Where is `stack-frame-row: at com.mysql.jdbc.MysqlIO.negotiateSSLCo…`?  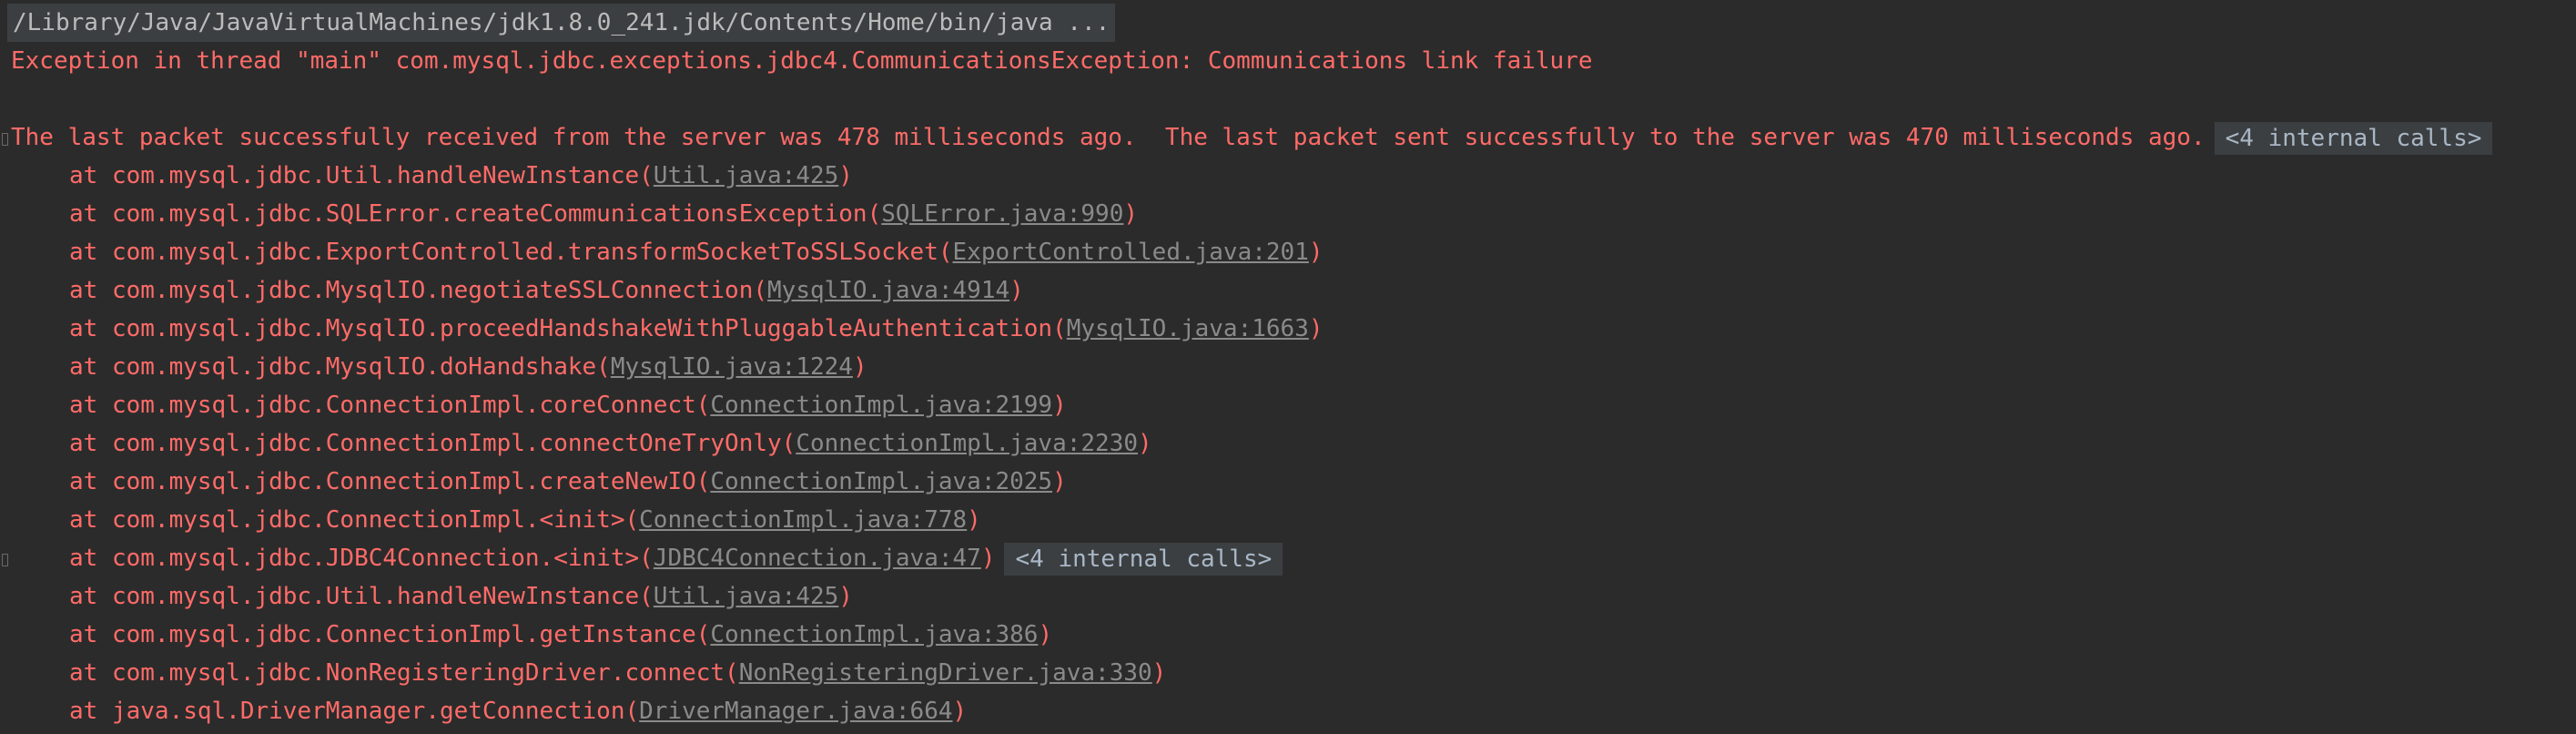
stack-frame-row: at com.mysql.jdbc.MysqlIO.negotiateSSLCo… is located at coordinates (546, 290).